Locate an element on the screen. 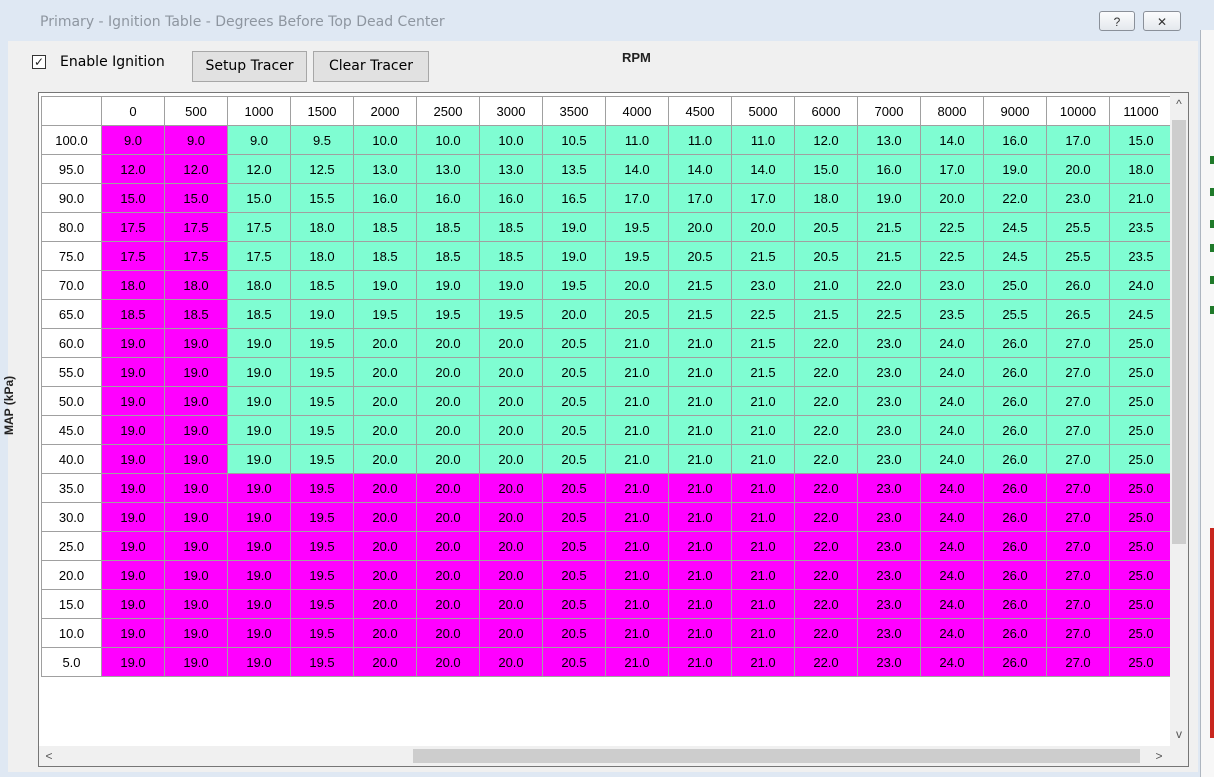  ignition-cell: 13.0 is located at coordinates (448, 169).